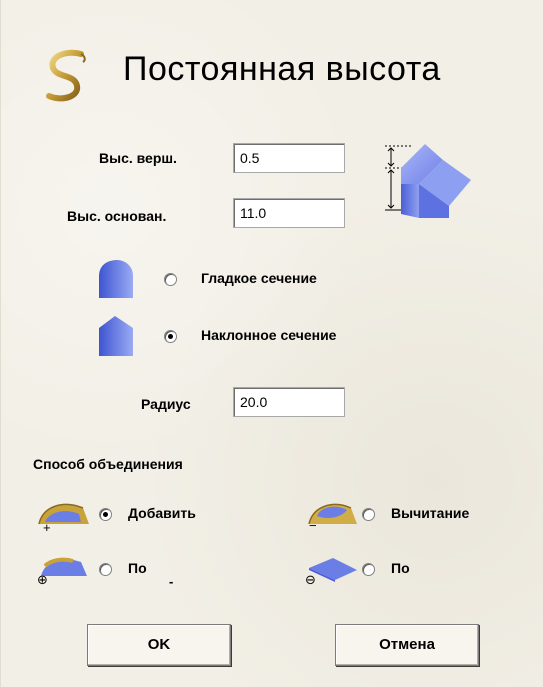 The height and width of the screenshot is (687, 543). What do you see at coordinates (269, 335) in the screenshot?
I see `slope-profile-label: Наклонное сечение` at bounding box center [269, 335].